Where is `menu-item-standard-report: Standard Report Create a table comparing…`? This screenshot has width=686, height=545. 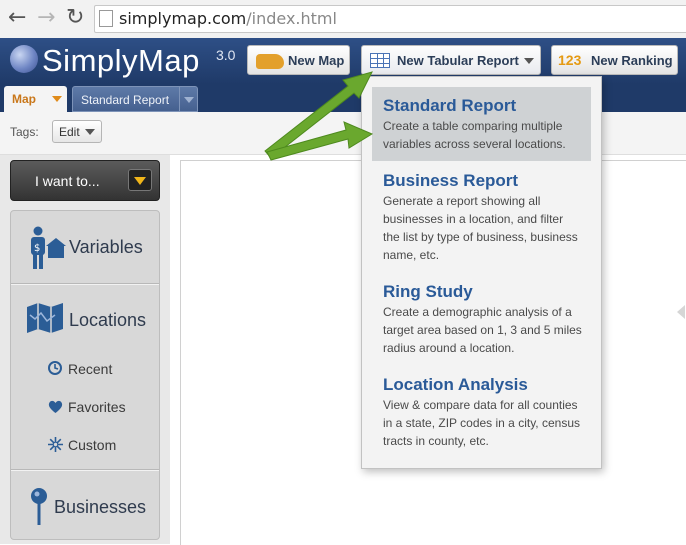
menu-item-standard-report: Standard Report Create a table comparing… is located at coordinates (481, 124).